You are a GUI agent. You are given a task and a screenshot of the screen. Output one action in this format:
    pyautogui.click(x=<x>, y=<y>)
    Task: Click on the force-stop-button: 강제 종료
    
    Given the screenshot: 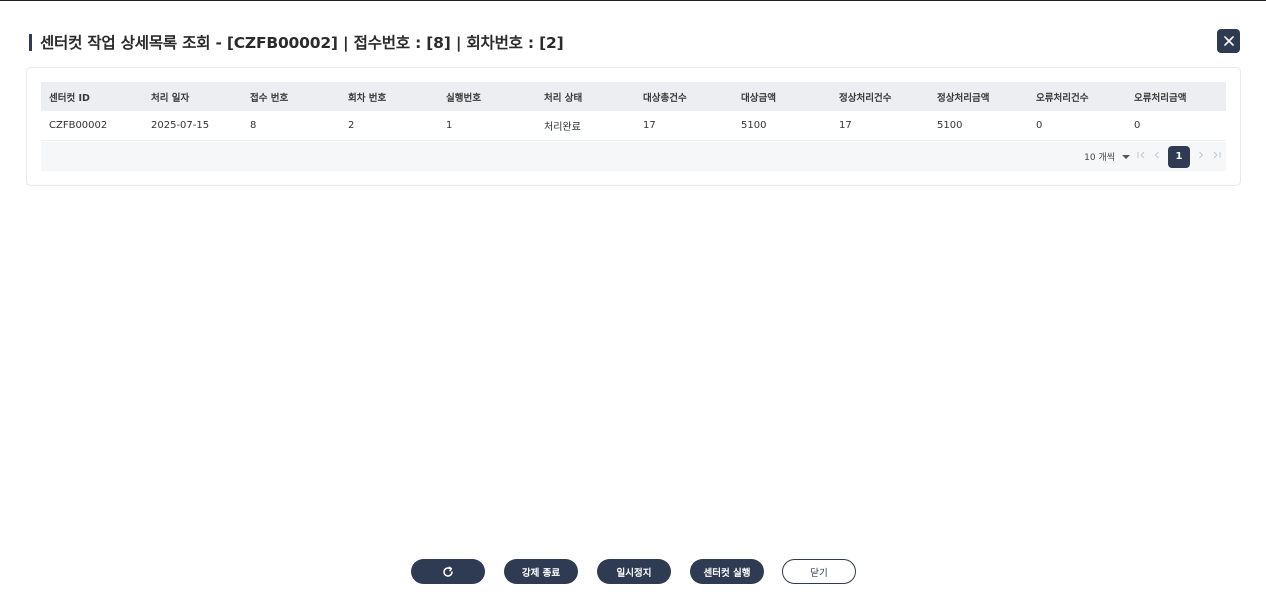 What is the action you would take?
    pyautogui.click(x=541, y=571)
    